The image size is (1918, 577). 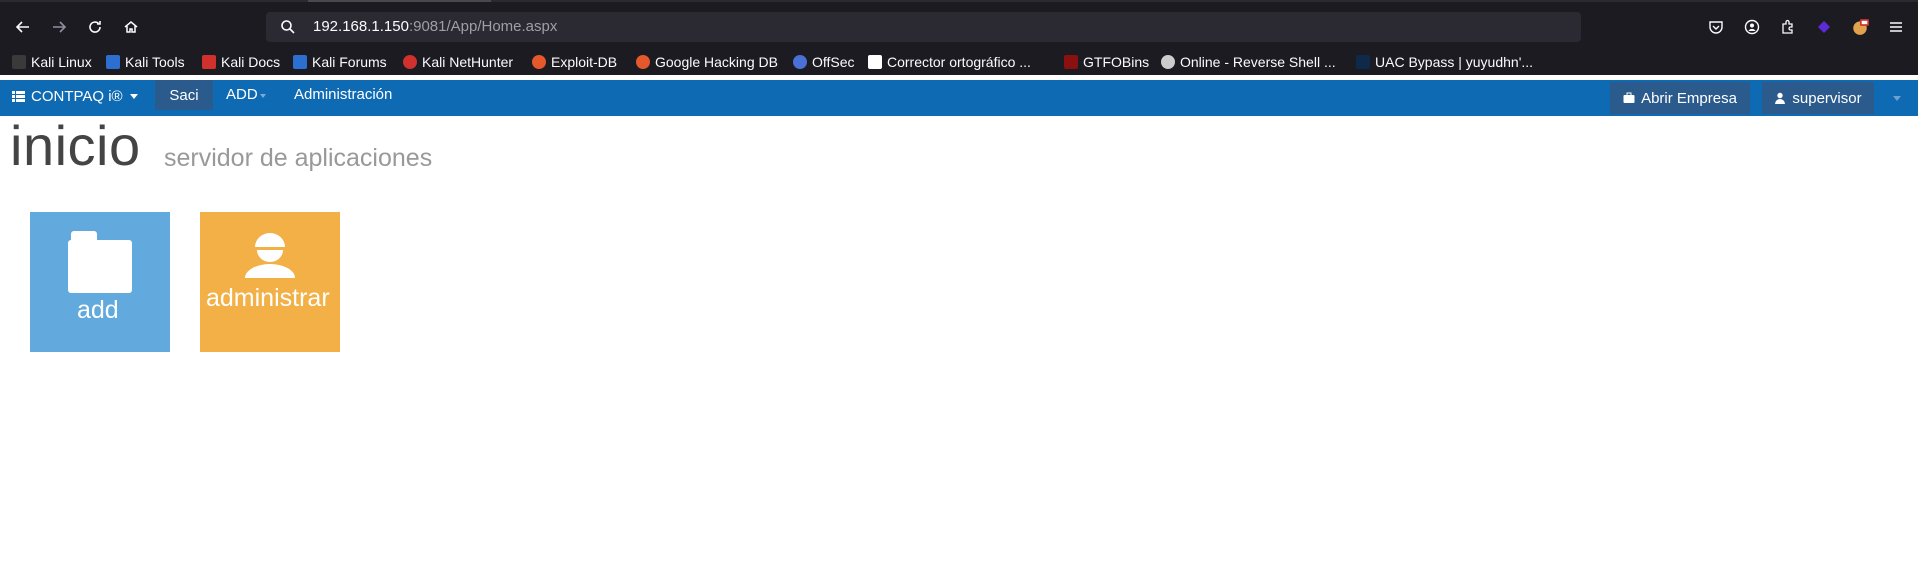 I want to click on ghdb-icon, so click(x=643, y=62).